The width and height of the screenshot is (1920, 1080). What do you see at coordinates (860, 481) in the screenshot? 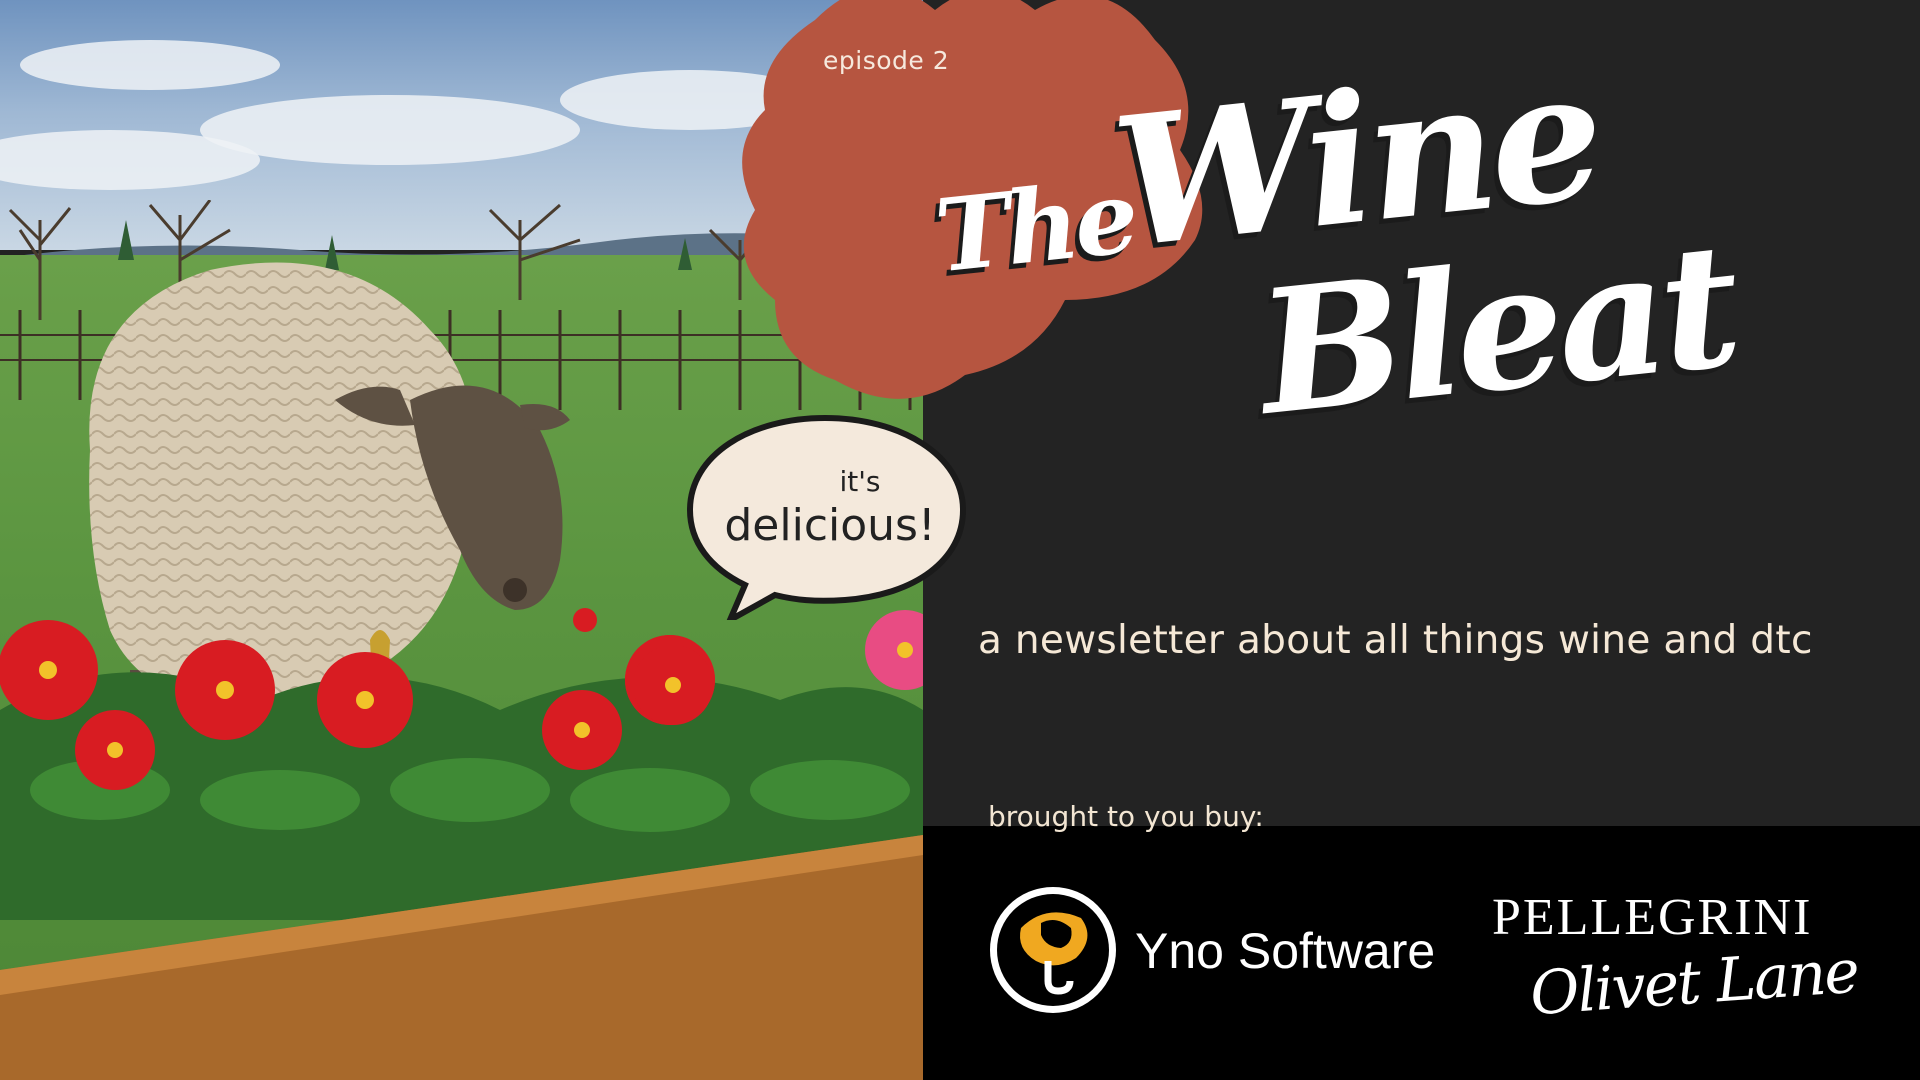
I see `bubble-text-line1: it's` at bounding box center [860, 481].